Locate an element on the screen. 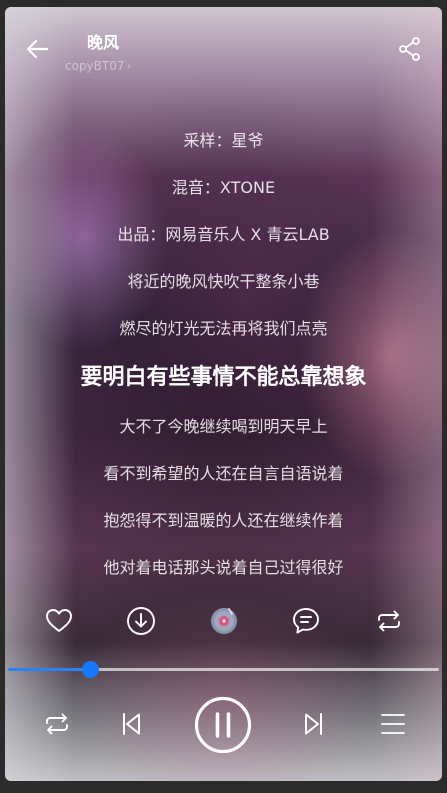 The width and height of the screenshot is (447, 793). pause-icon is located at coordinates (223, 725).